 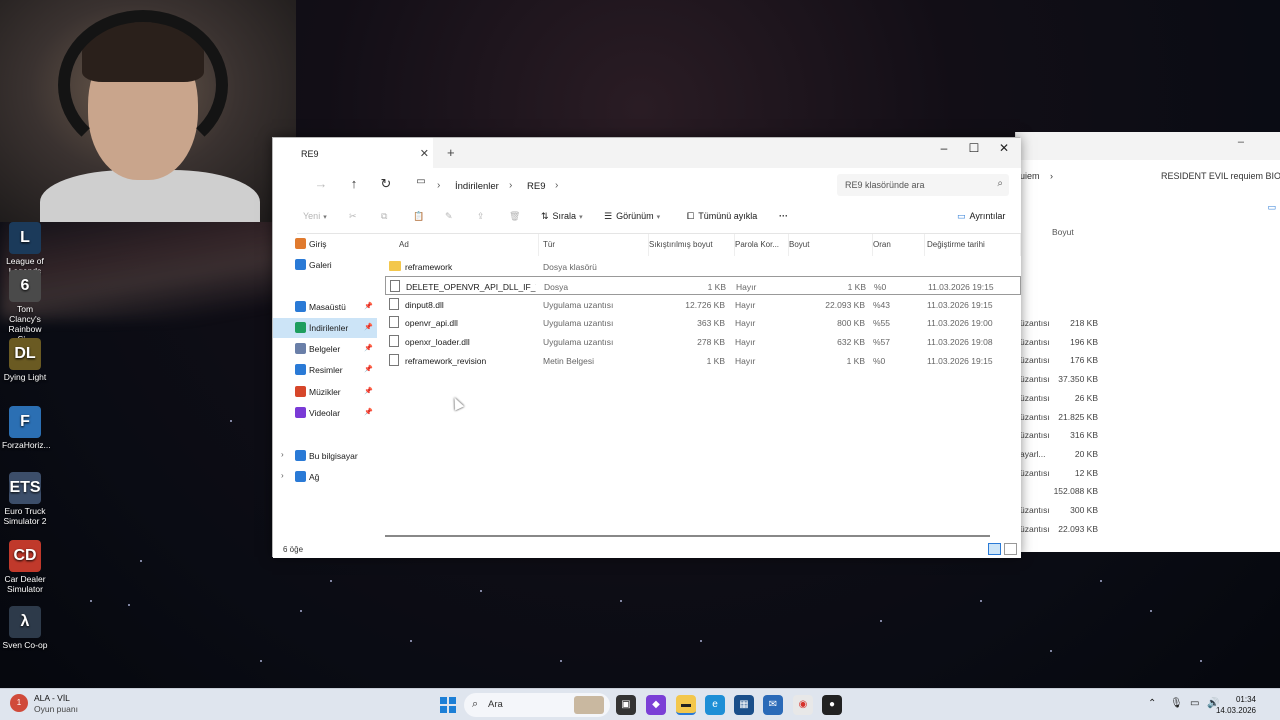 I want to click on details-button: ▭ Ayrıntılar, so click(x=981, y=216).